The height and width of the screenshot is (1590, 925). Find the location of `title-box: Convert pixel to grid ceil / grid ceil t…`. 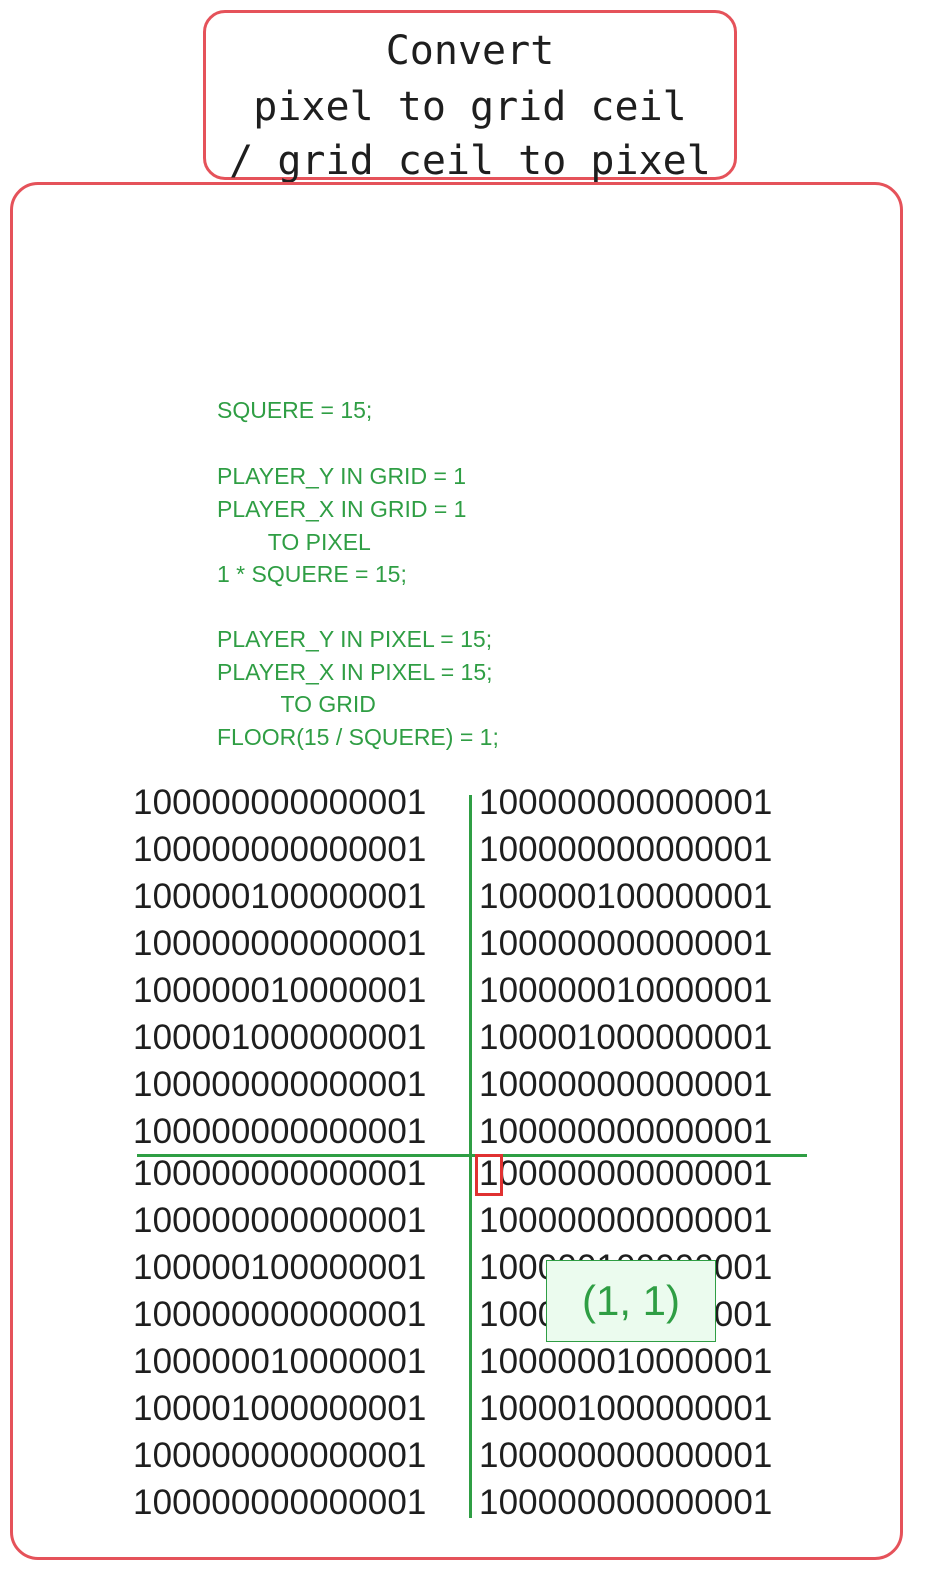

title-box: Convert pixel to grid ceil / grid ceil t… is located at coordinates (470, 97).